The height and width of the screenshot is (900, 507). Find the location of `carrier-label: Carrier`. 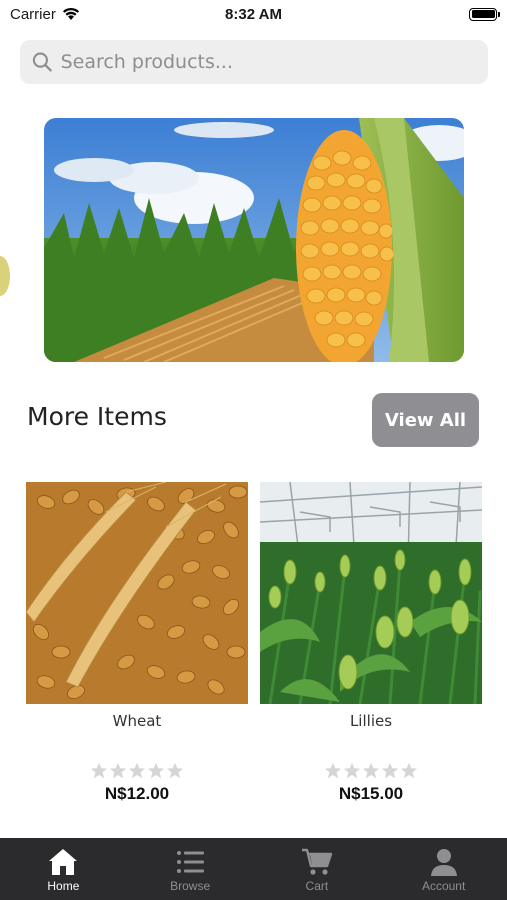

carrier-label: Carrier is located at coordinates (33, 14).